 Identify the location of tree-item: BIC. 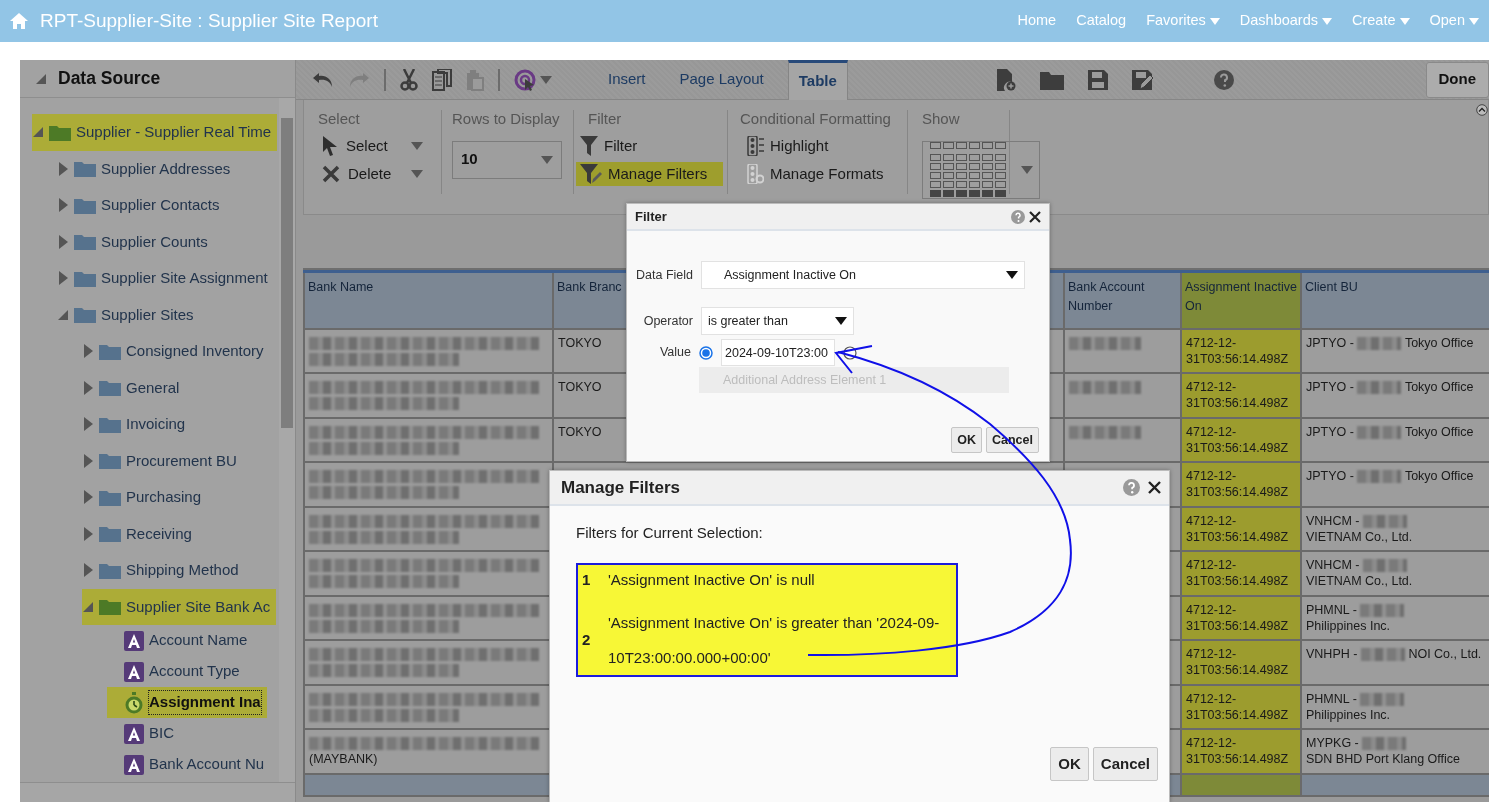
(143, 733).